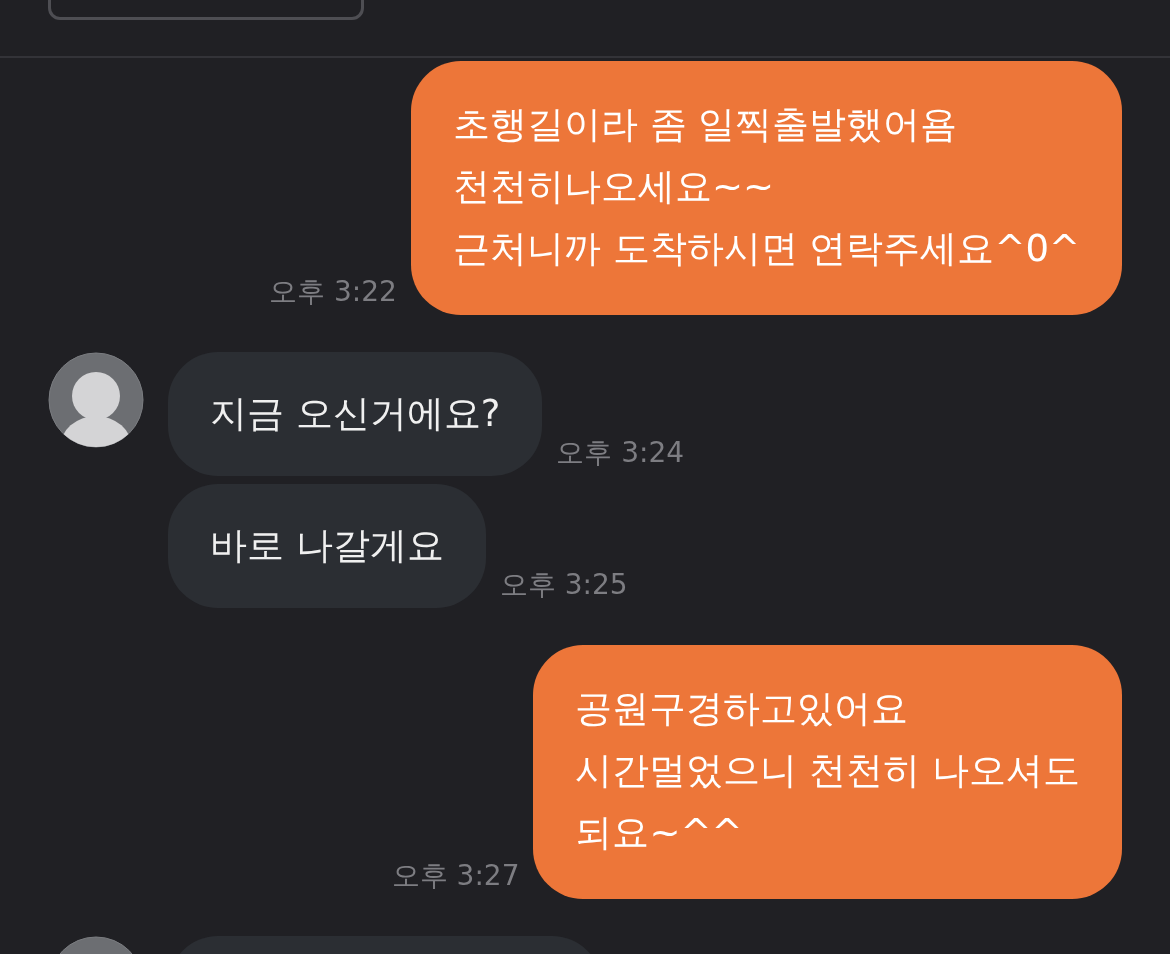 The height and width of the screenshot is (954, 1170). I want to click on message-time: 오후 3:24, so click(620, 453).